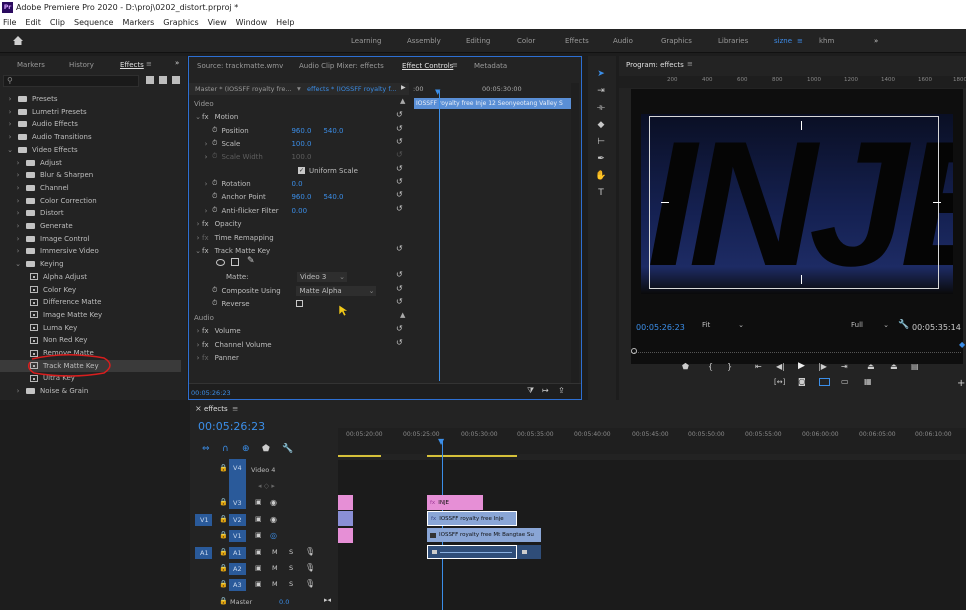  I want to click on program-playhead-icon: ◆, so click(962, 344).